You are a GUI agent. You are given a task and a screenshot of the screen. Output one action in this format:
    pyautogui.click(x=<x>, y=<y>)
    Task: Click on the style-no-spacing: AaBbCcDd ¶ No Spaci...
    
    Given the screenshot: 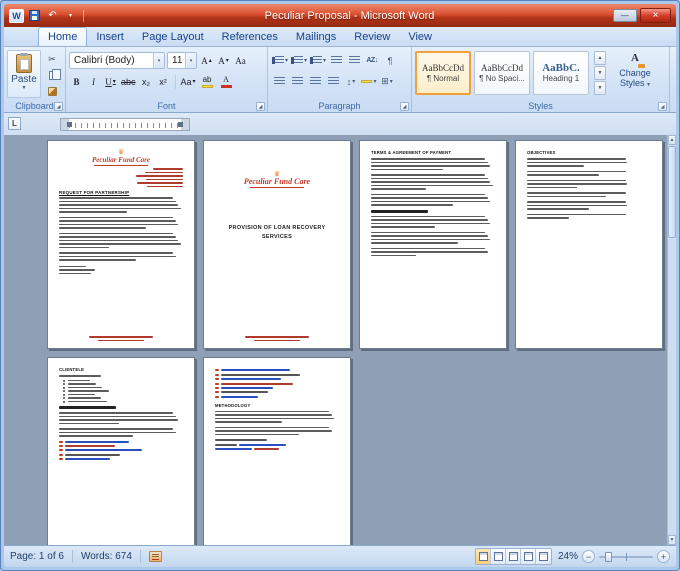 What is the action you would take?
    pyautogui.click(x=502, y=73)
    